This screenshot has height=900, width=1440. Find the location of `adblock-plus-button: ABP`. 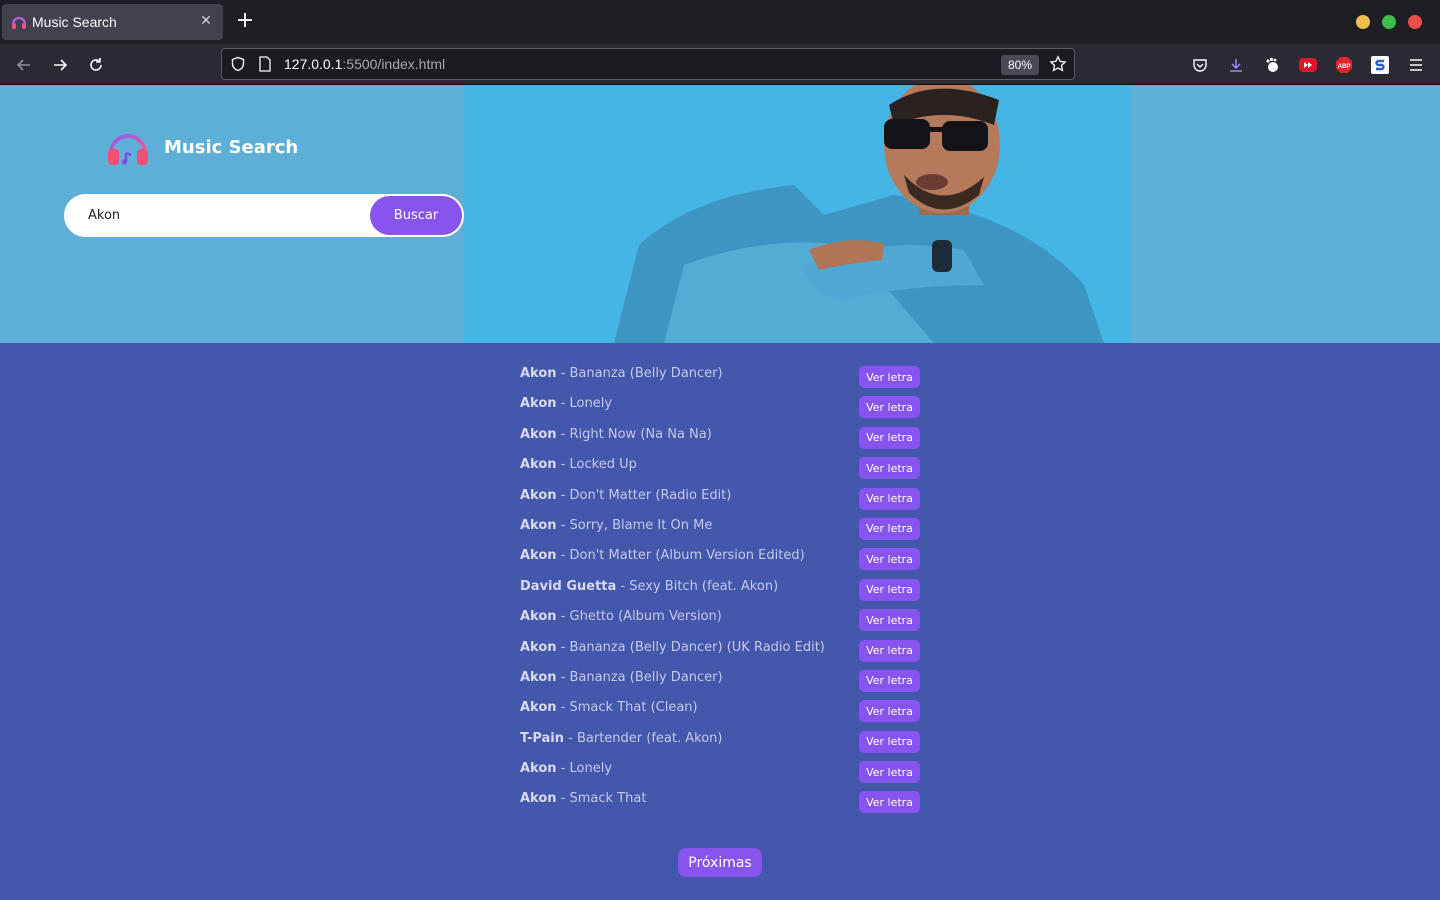

adblock-plus-button: ABP is located at coordinates (1344, 65).